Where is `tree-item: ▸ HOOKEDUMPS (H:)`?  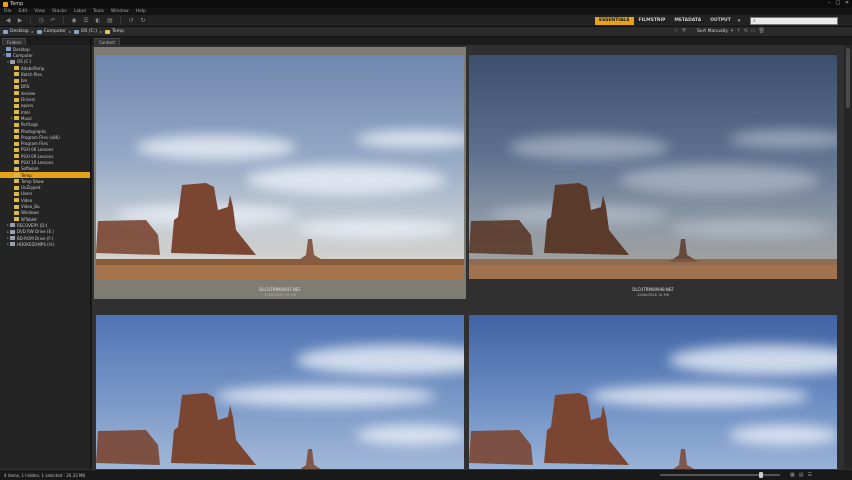 tree-item: ▸ HOOKEDUMPS (H:) is located at coordinates (45, 244).